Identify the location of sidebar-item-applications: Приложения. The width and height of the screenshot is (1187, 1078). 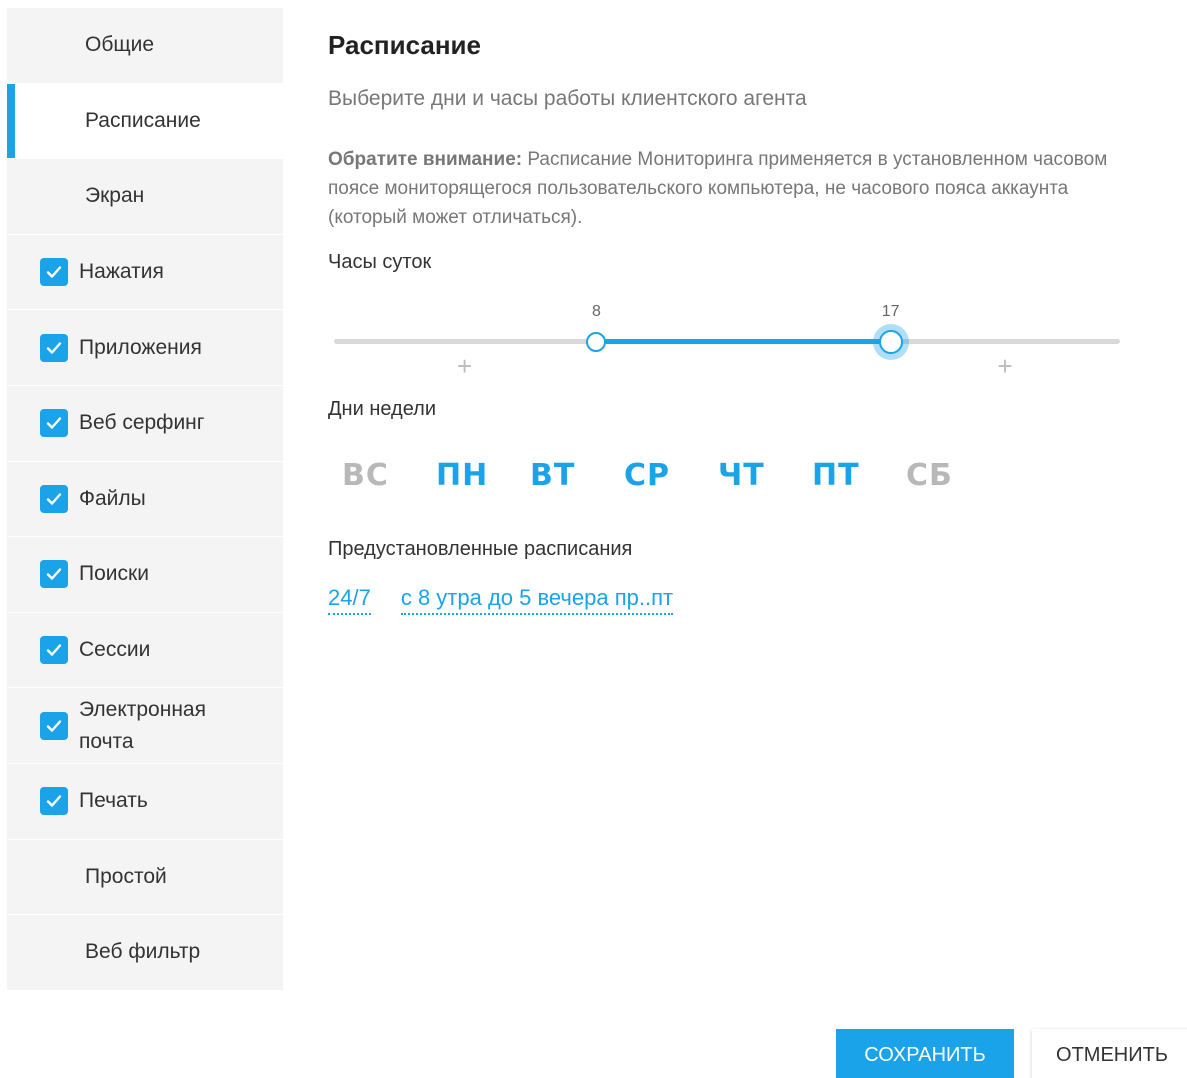
(145, 348).